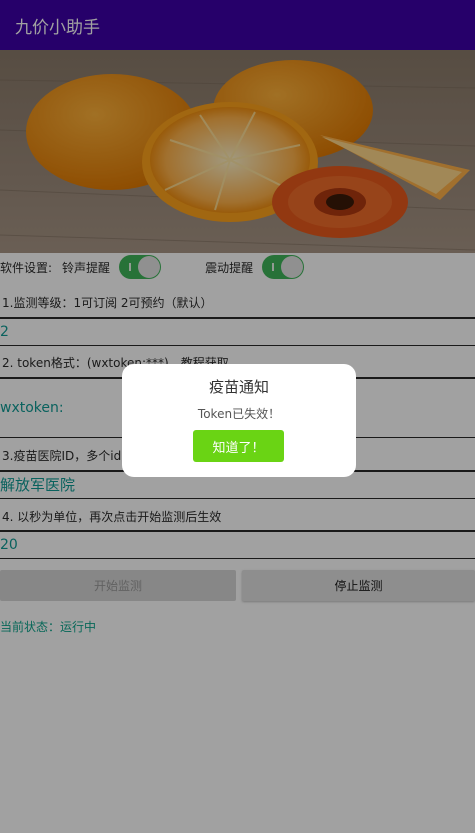 The height and width of the screenshot is (833, 475). What do you see at coordinates (238, 446) in the screenshot?
I see `dialog-confirm-button: 知道了！` at bounding box center [238, 446].